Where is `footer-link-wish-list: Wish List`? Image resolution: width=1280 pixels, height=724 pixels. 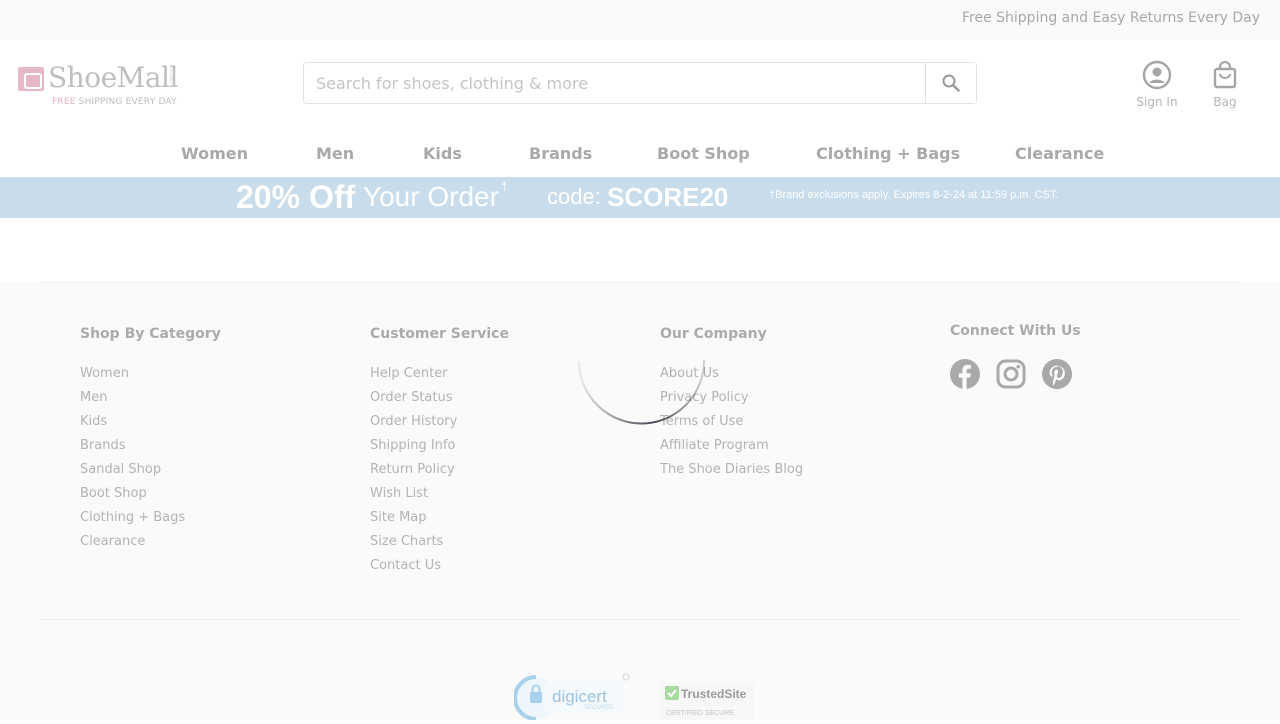
footer-link-wish-list: Wish List is located at coordinates (439, 496).